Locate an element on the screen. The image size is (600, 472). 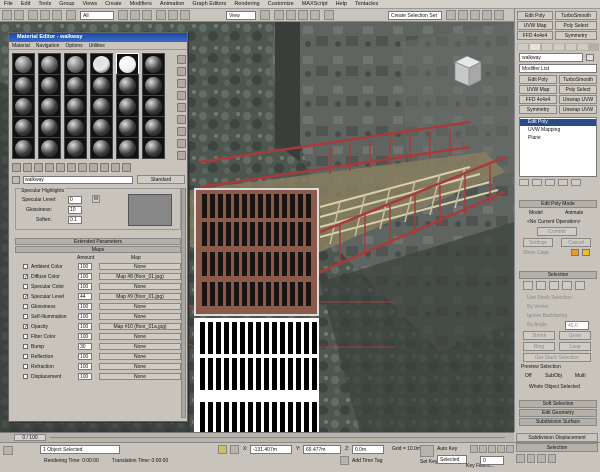
unlink-icon is located at coordinates (45, 15).